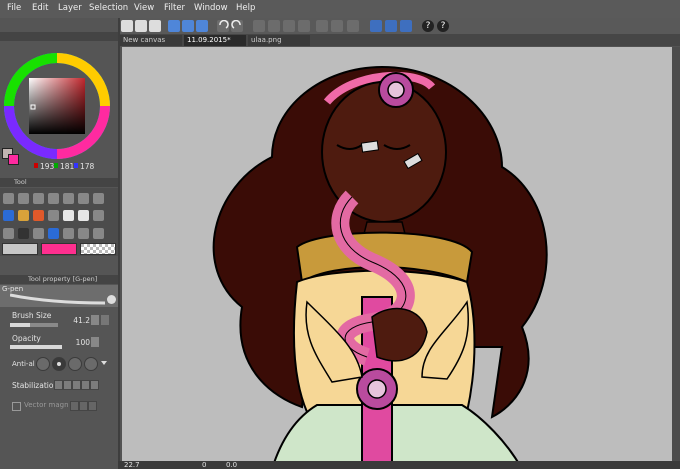 The width and height of the screenshot is (680, 469). I want to click on tool-sub-color, so click(59, 249).